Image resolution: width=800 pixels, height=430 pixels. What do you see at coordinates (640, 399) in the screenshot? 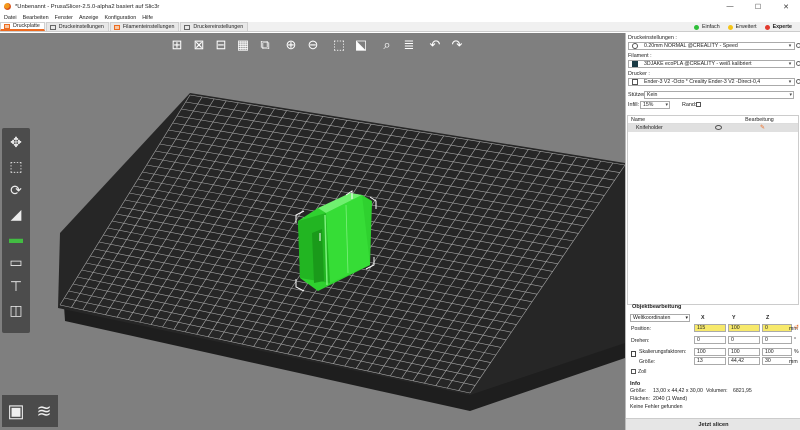
I see `info-facets-label: Flächen:` at bounding box center [640, 399].